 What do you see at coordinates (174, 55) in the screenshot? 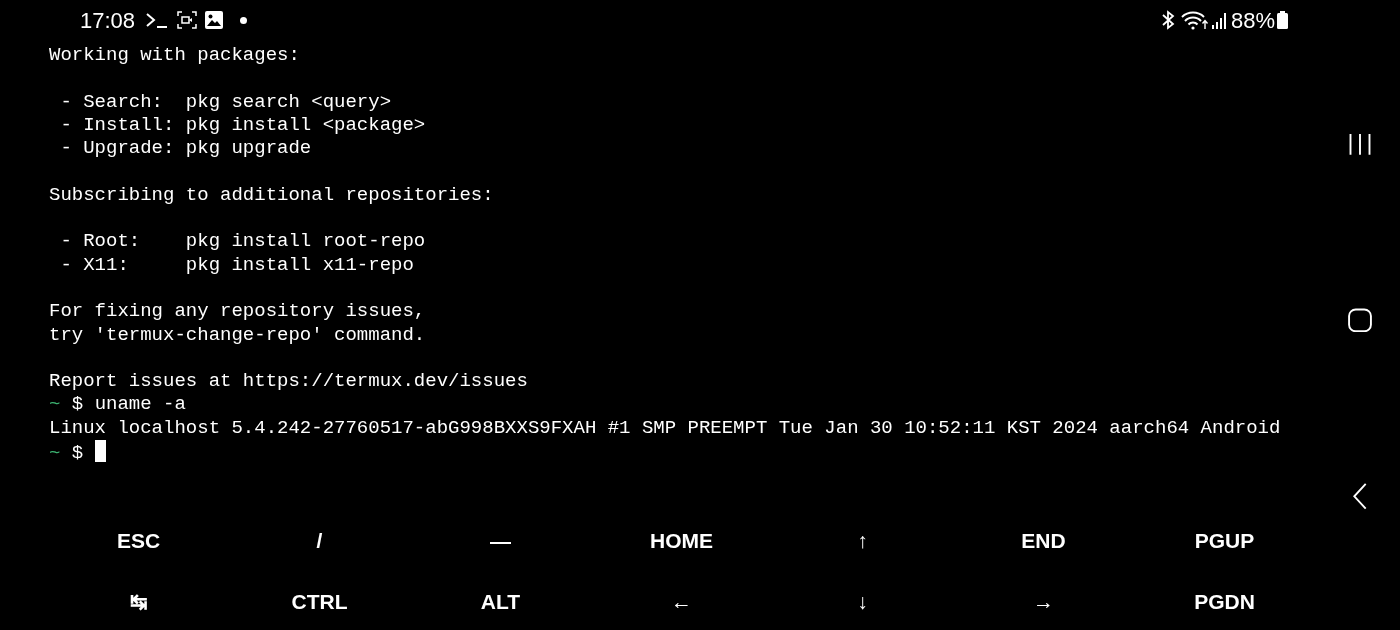
I see `output-line: Working with packages:` at bounding box center [174, 55].